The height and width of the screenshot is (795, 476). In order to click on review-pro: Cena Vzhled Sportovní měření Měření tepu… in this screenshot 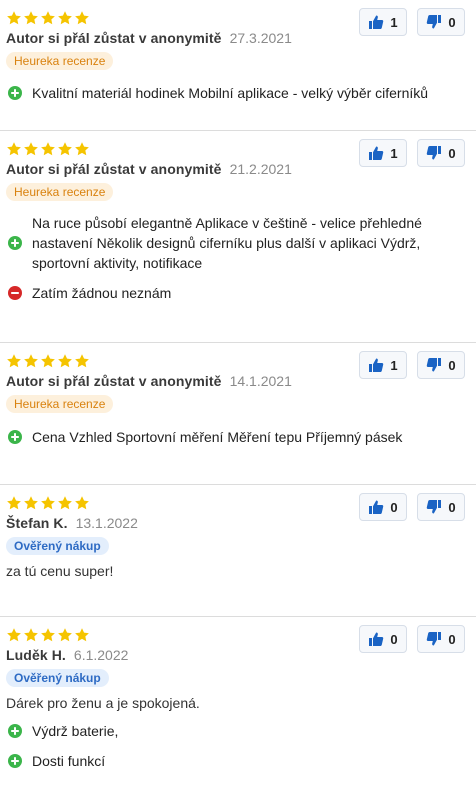, I will do `click(237, 437)`.